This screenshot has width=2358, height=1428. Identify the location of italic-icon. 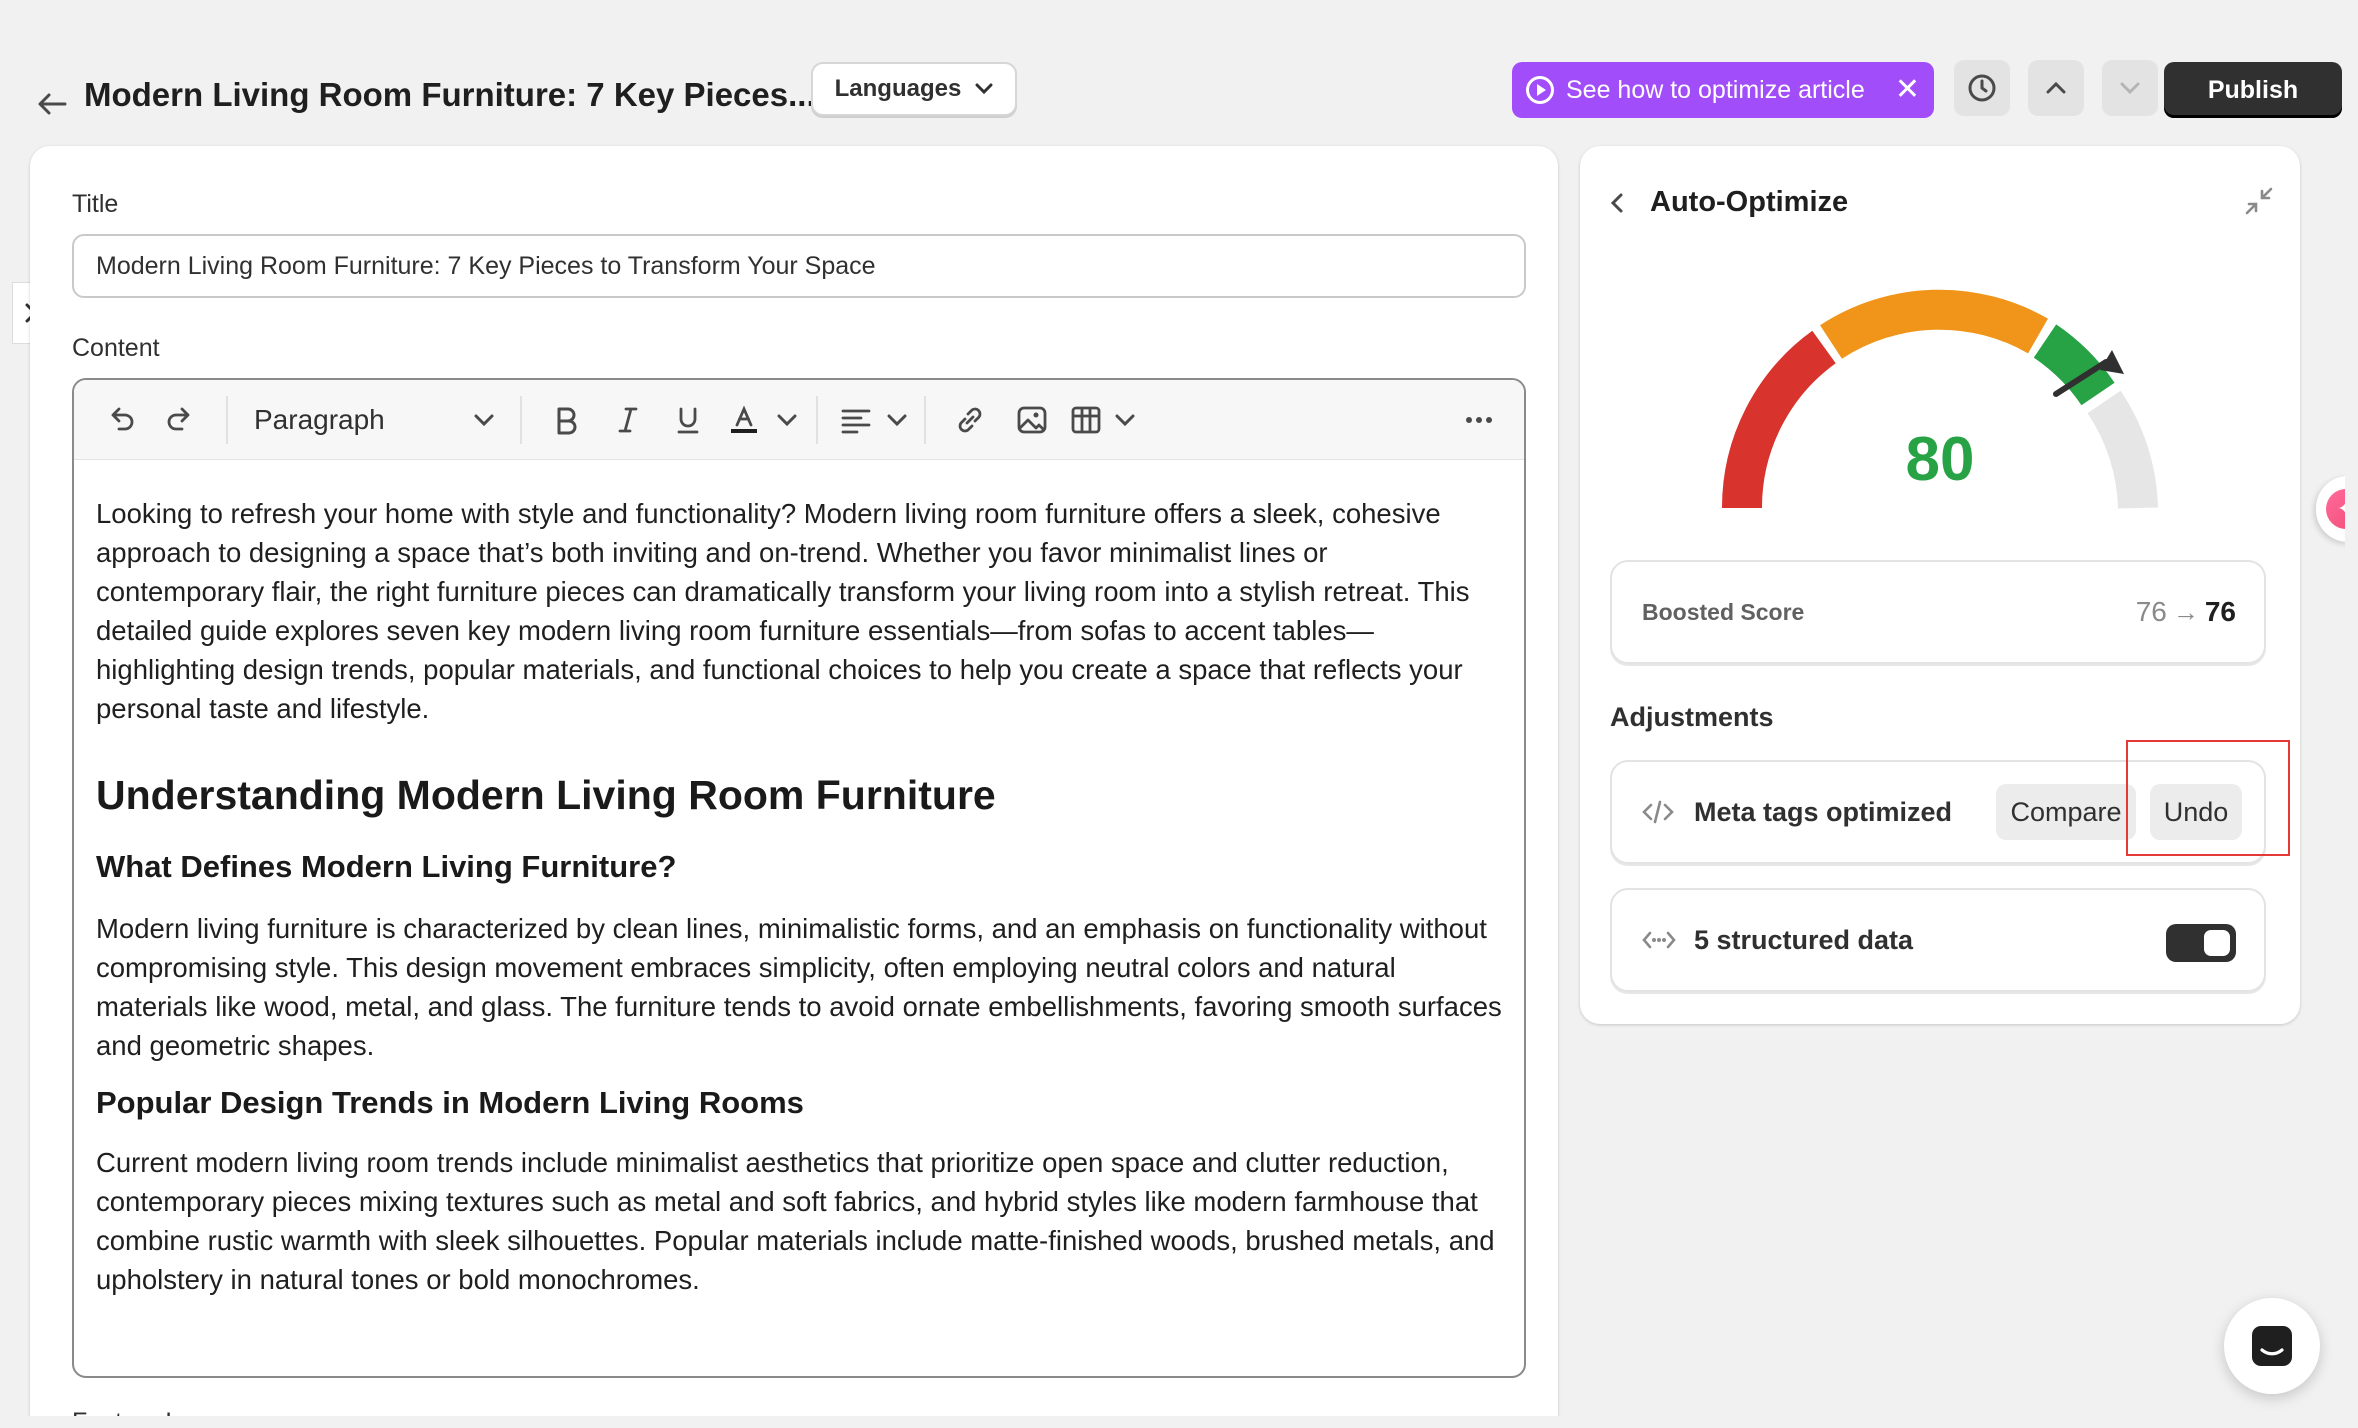
(628, 420).